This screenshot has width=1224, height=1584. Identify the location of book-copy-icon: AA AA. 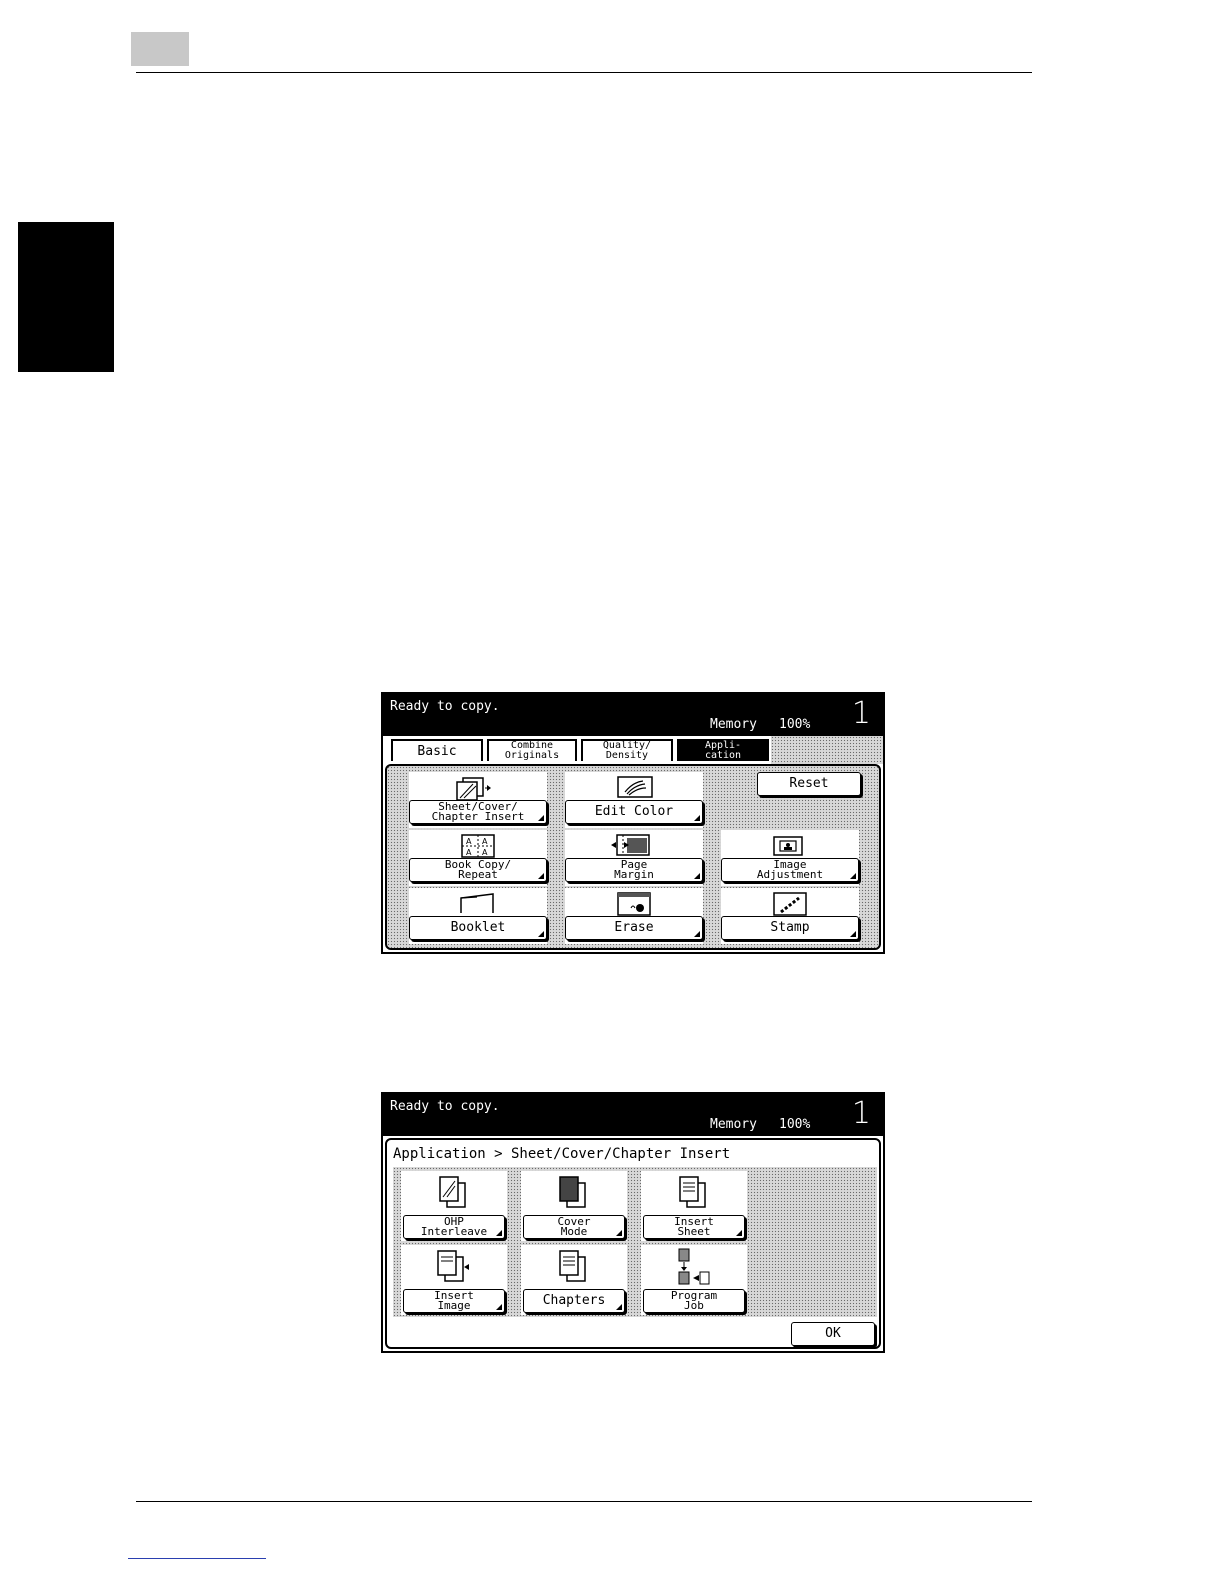
(478, 846).